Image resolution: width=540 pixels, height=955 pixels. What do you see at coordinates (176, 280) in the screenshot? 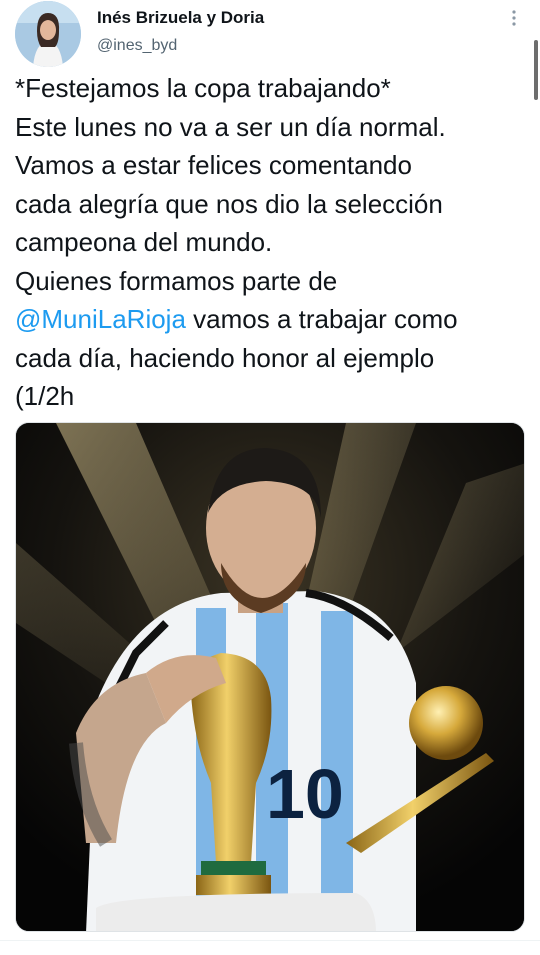
I see `tweet-line: Quienes formamos parte de` at bounding box center [176, 280].